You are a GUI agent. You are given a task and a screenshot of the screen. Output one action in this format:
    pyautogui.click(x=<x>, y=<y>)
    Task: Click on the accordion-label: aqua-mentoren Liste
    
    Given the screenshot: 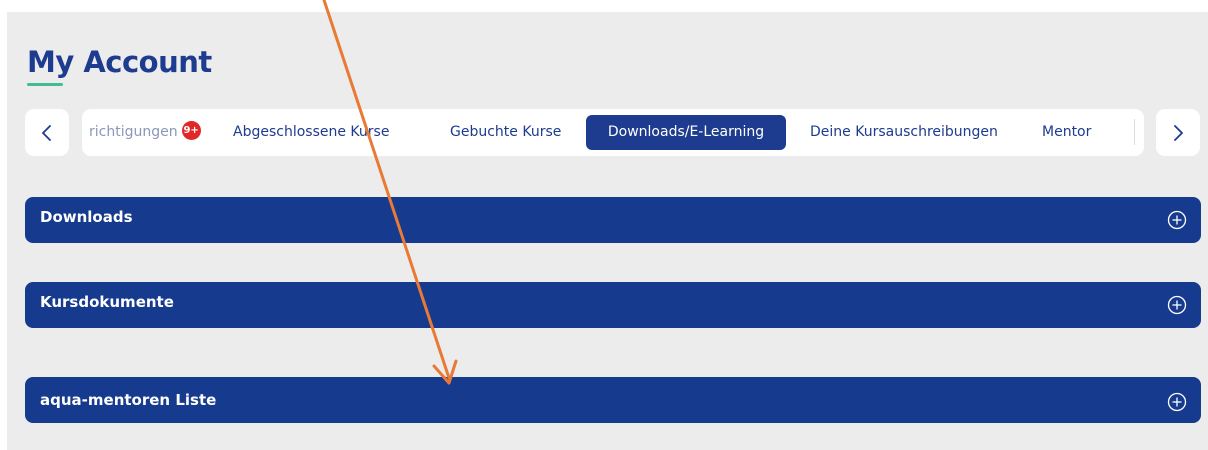 What is the action you would take?
    pyautogui.click(x=128, y=400)
    